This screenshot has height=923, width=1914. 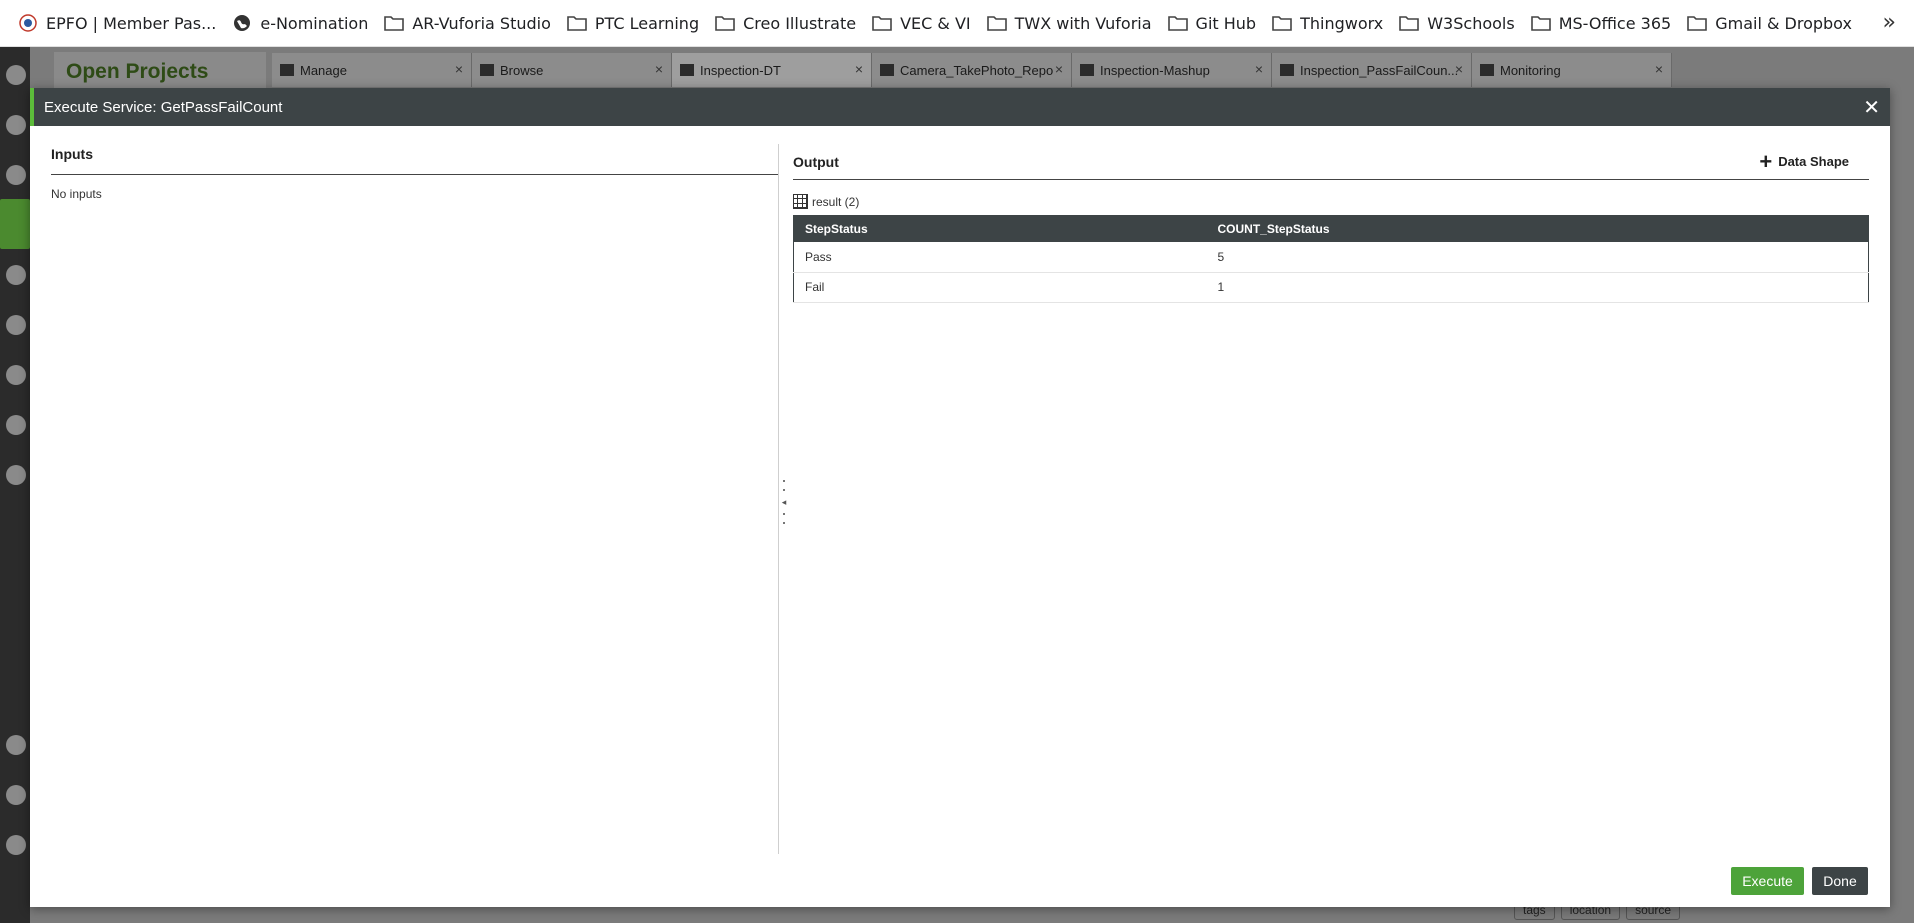 I want to click on bookmark-folder-ptc-learning: PTC Learning, so click(x=637, y=23).